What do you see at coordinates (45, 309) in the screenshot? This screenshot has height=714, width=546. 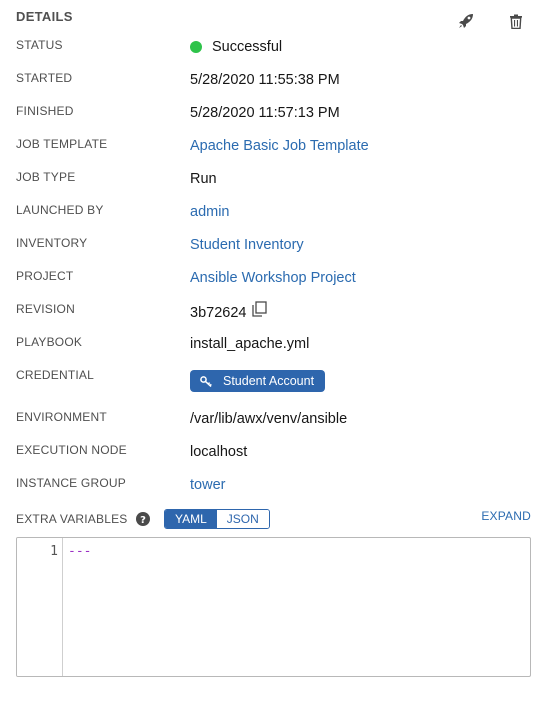 I see `revision-label: REVISION` at bounding box center [45, 309].